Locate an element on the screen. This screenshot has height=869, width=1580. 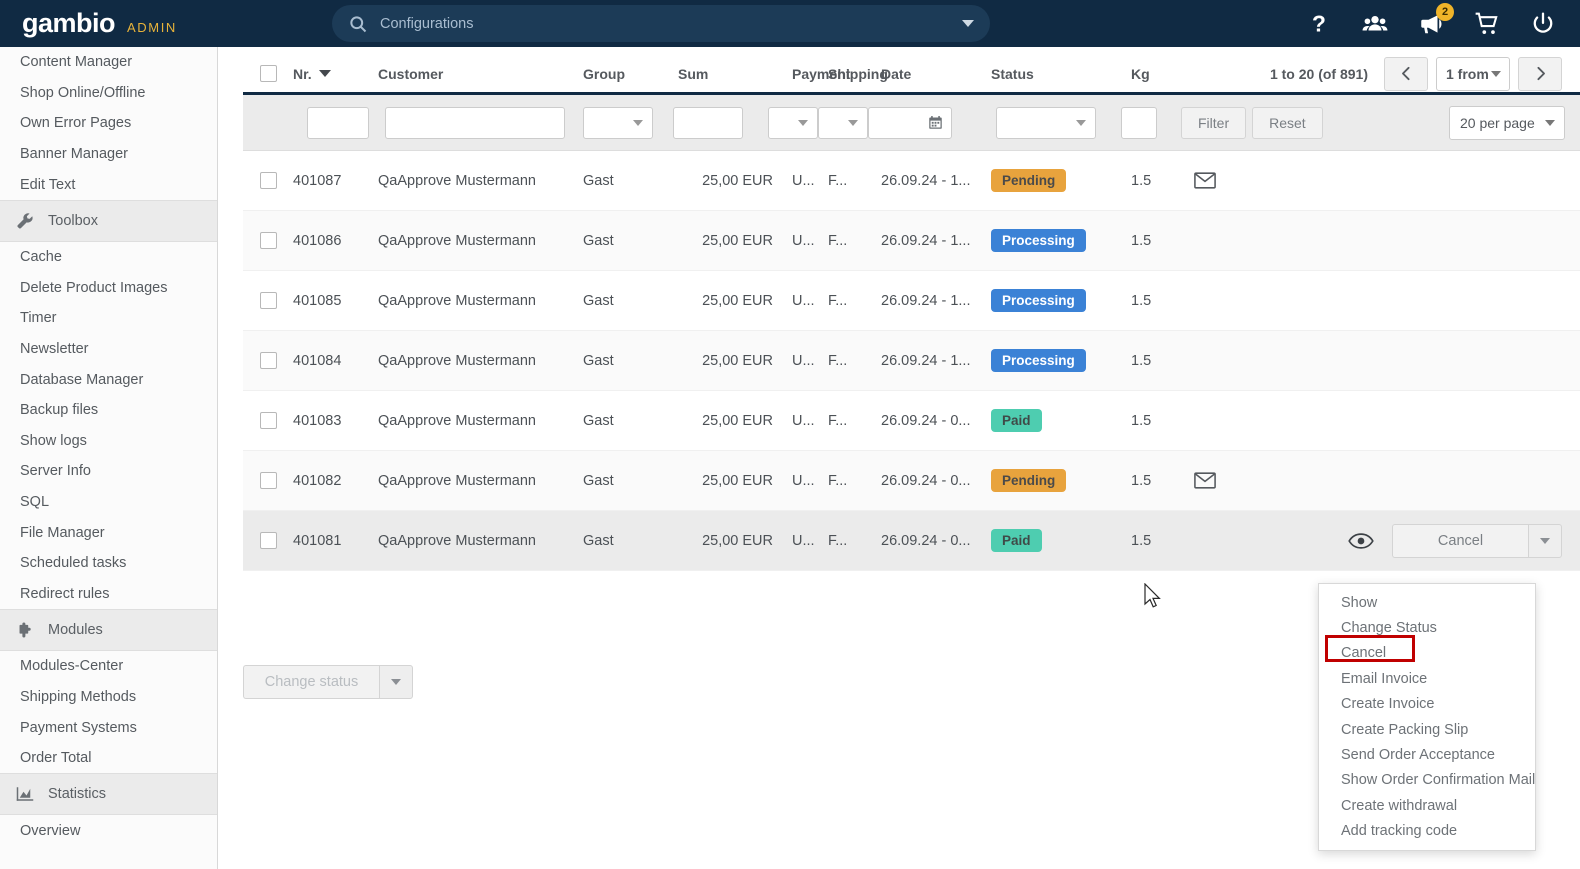
sidebar-item-server-info: Server Info is located at coordinates (108, 471).